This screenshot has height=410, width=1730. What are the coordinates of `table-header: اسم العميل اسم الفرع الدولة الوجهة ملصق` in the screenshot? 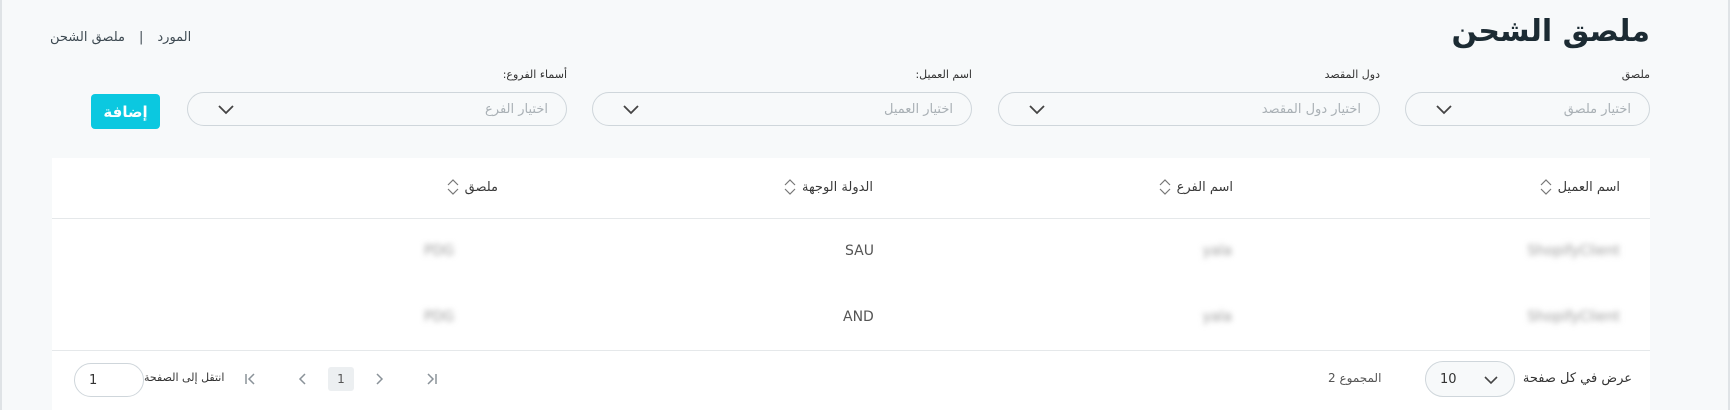 It's located at (851, 188).